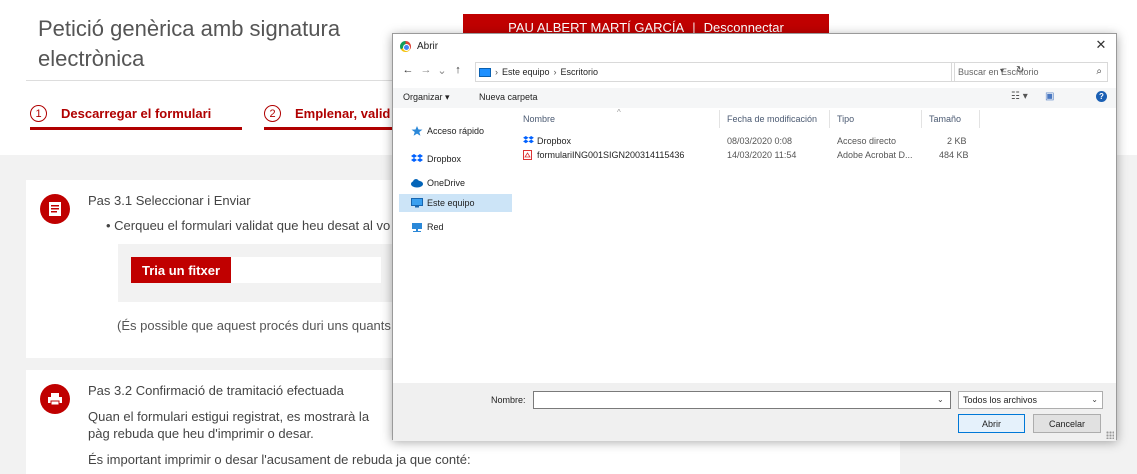  I want to click on filetype-select: Todos los archivos ⌄, so click(1030, 400).